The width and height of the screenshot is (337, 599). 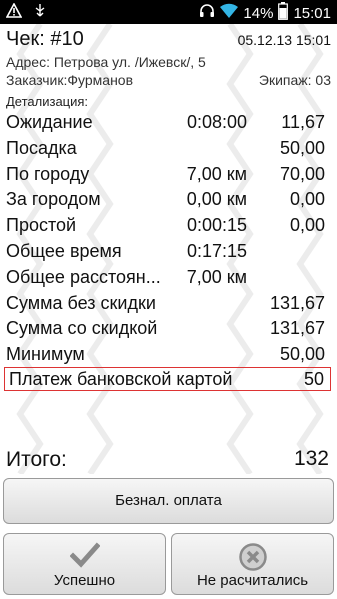 I want to click on system-icons: 14% 15:01, so click(x=265, y=13).